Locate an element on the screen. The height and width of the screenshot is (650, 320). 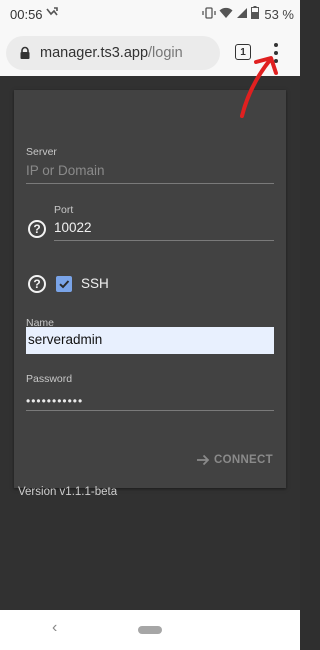
battery-percentage: 53 % is located at coordinates (279, 14).